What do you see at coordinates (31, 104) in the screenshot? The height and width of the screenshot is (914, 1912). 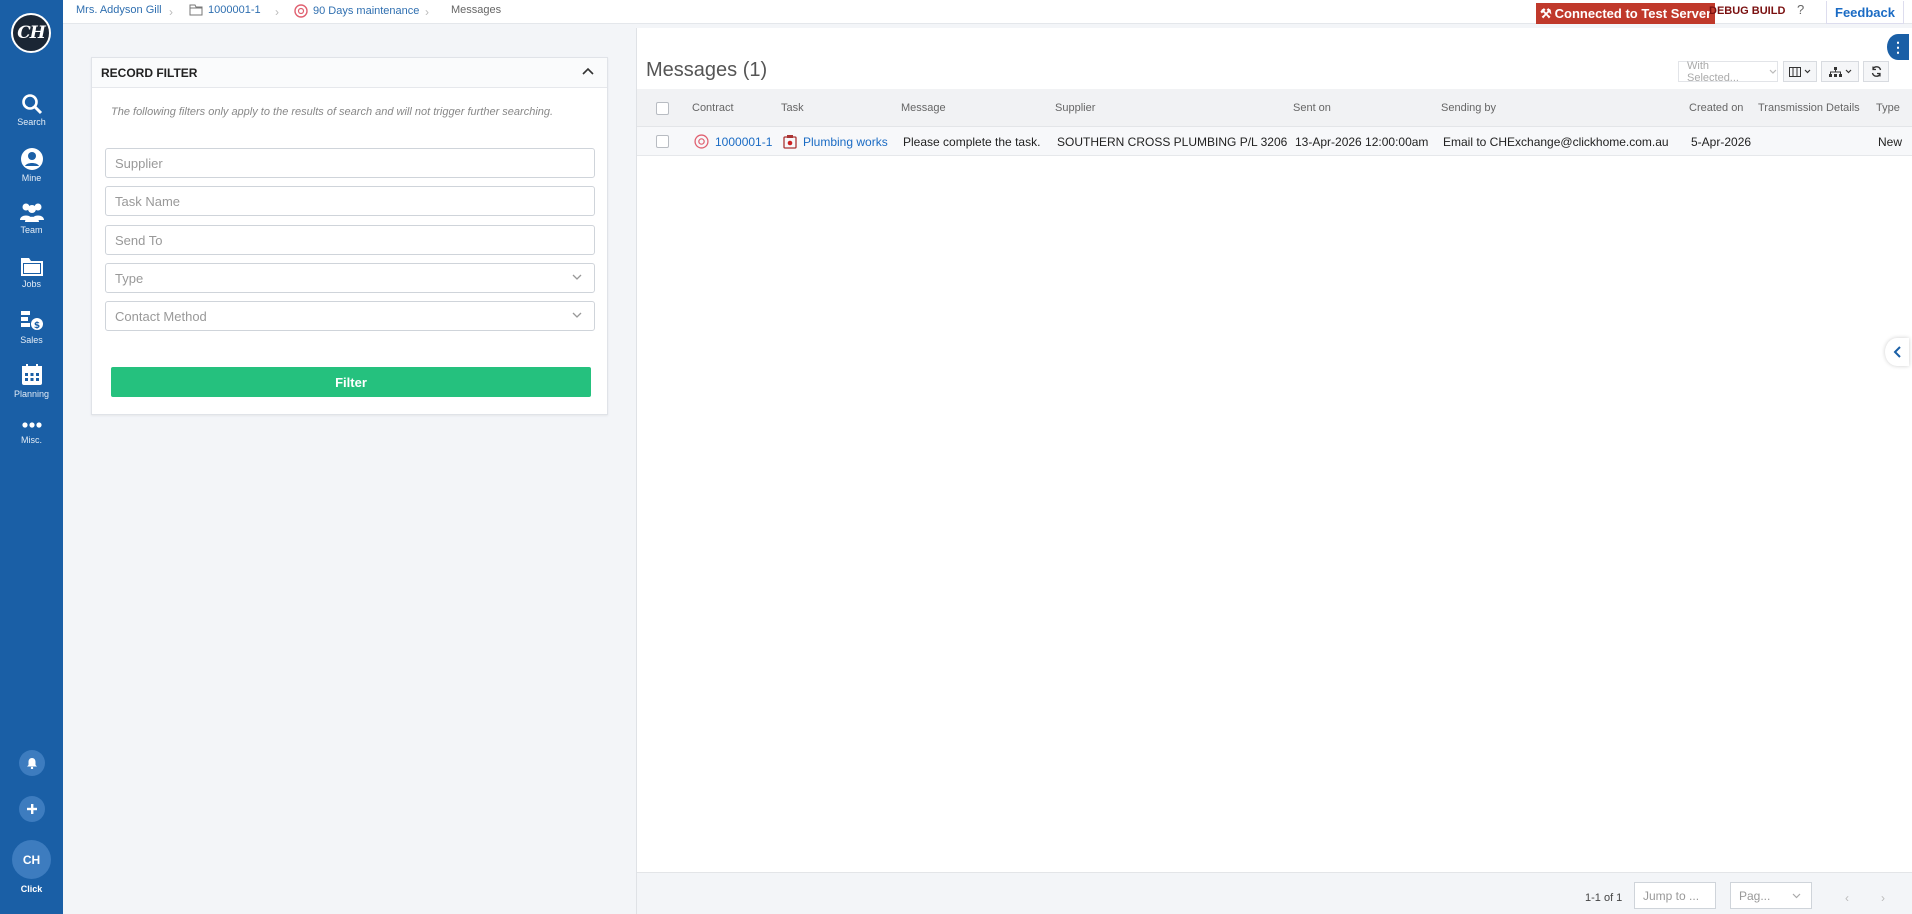 I see `search-icon` at bounding box center [31, 104].